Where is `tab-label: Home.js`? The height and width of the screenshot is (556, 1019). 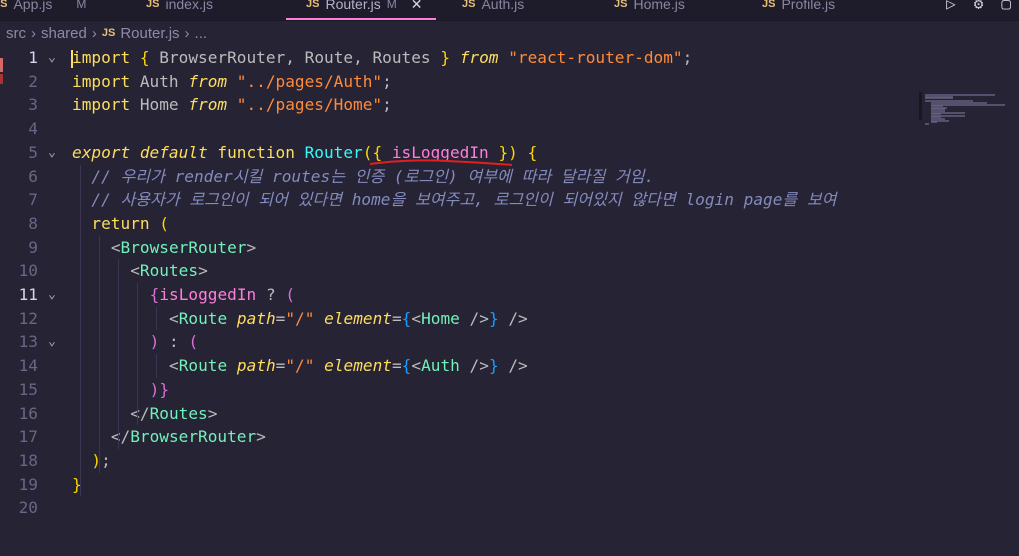 tab-label: Home.js is located at coordinates (659, 6).